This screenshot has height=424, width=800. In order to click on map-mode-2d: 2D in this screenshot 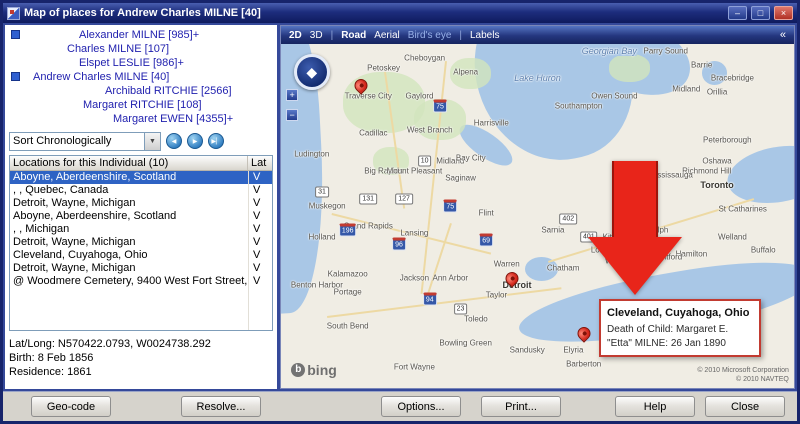, I will do `click(295, 35)`.